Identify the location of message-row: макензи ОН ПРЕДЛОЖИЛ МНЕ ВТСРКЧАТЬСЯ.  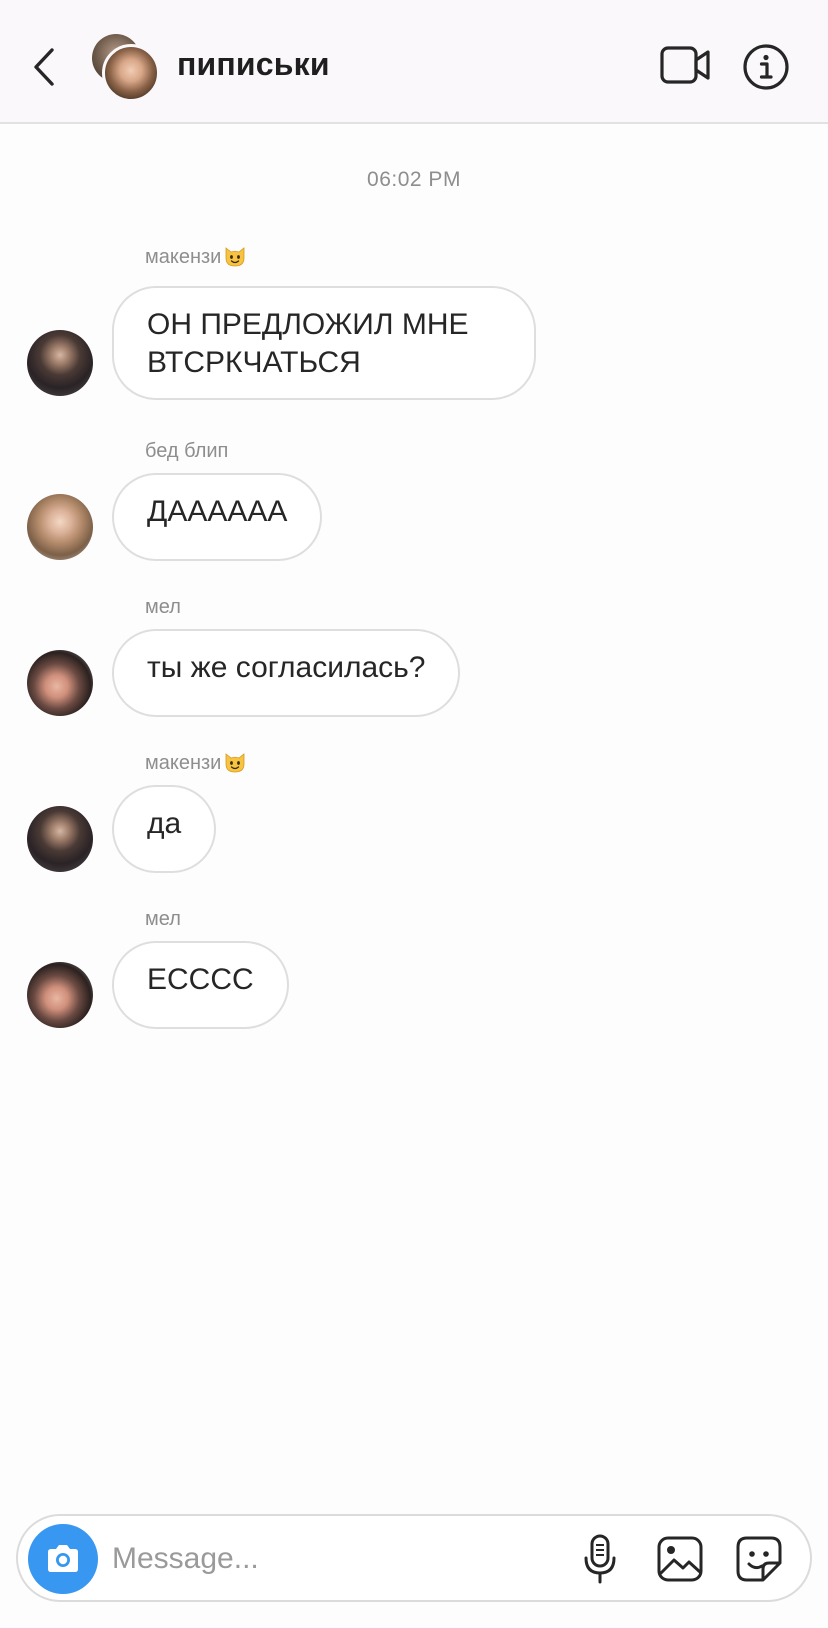
(414, 323).